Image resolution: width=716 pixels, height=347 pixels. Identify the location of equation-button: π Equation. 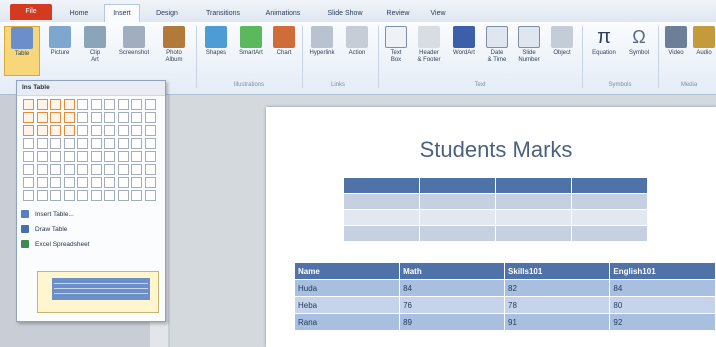
(604, 50).